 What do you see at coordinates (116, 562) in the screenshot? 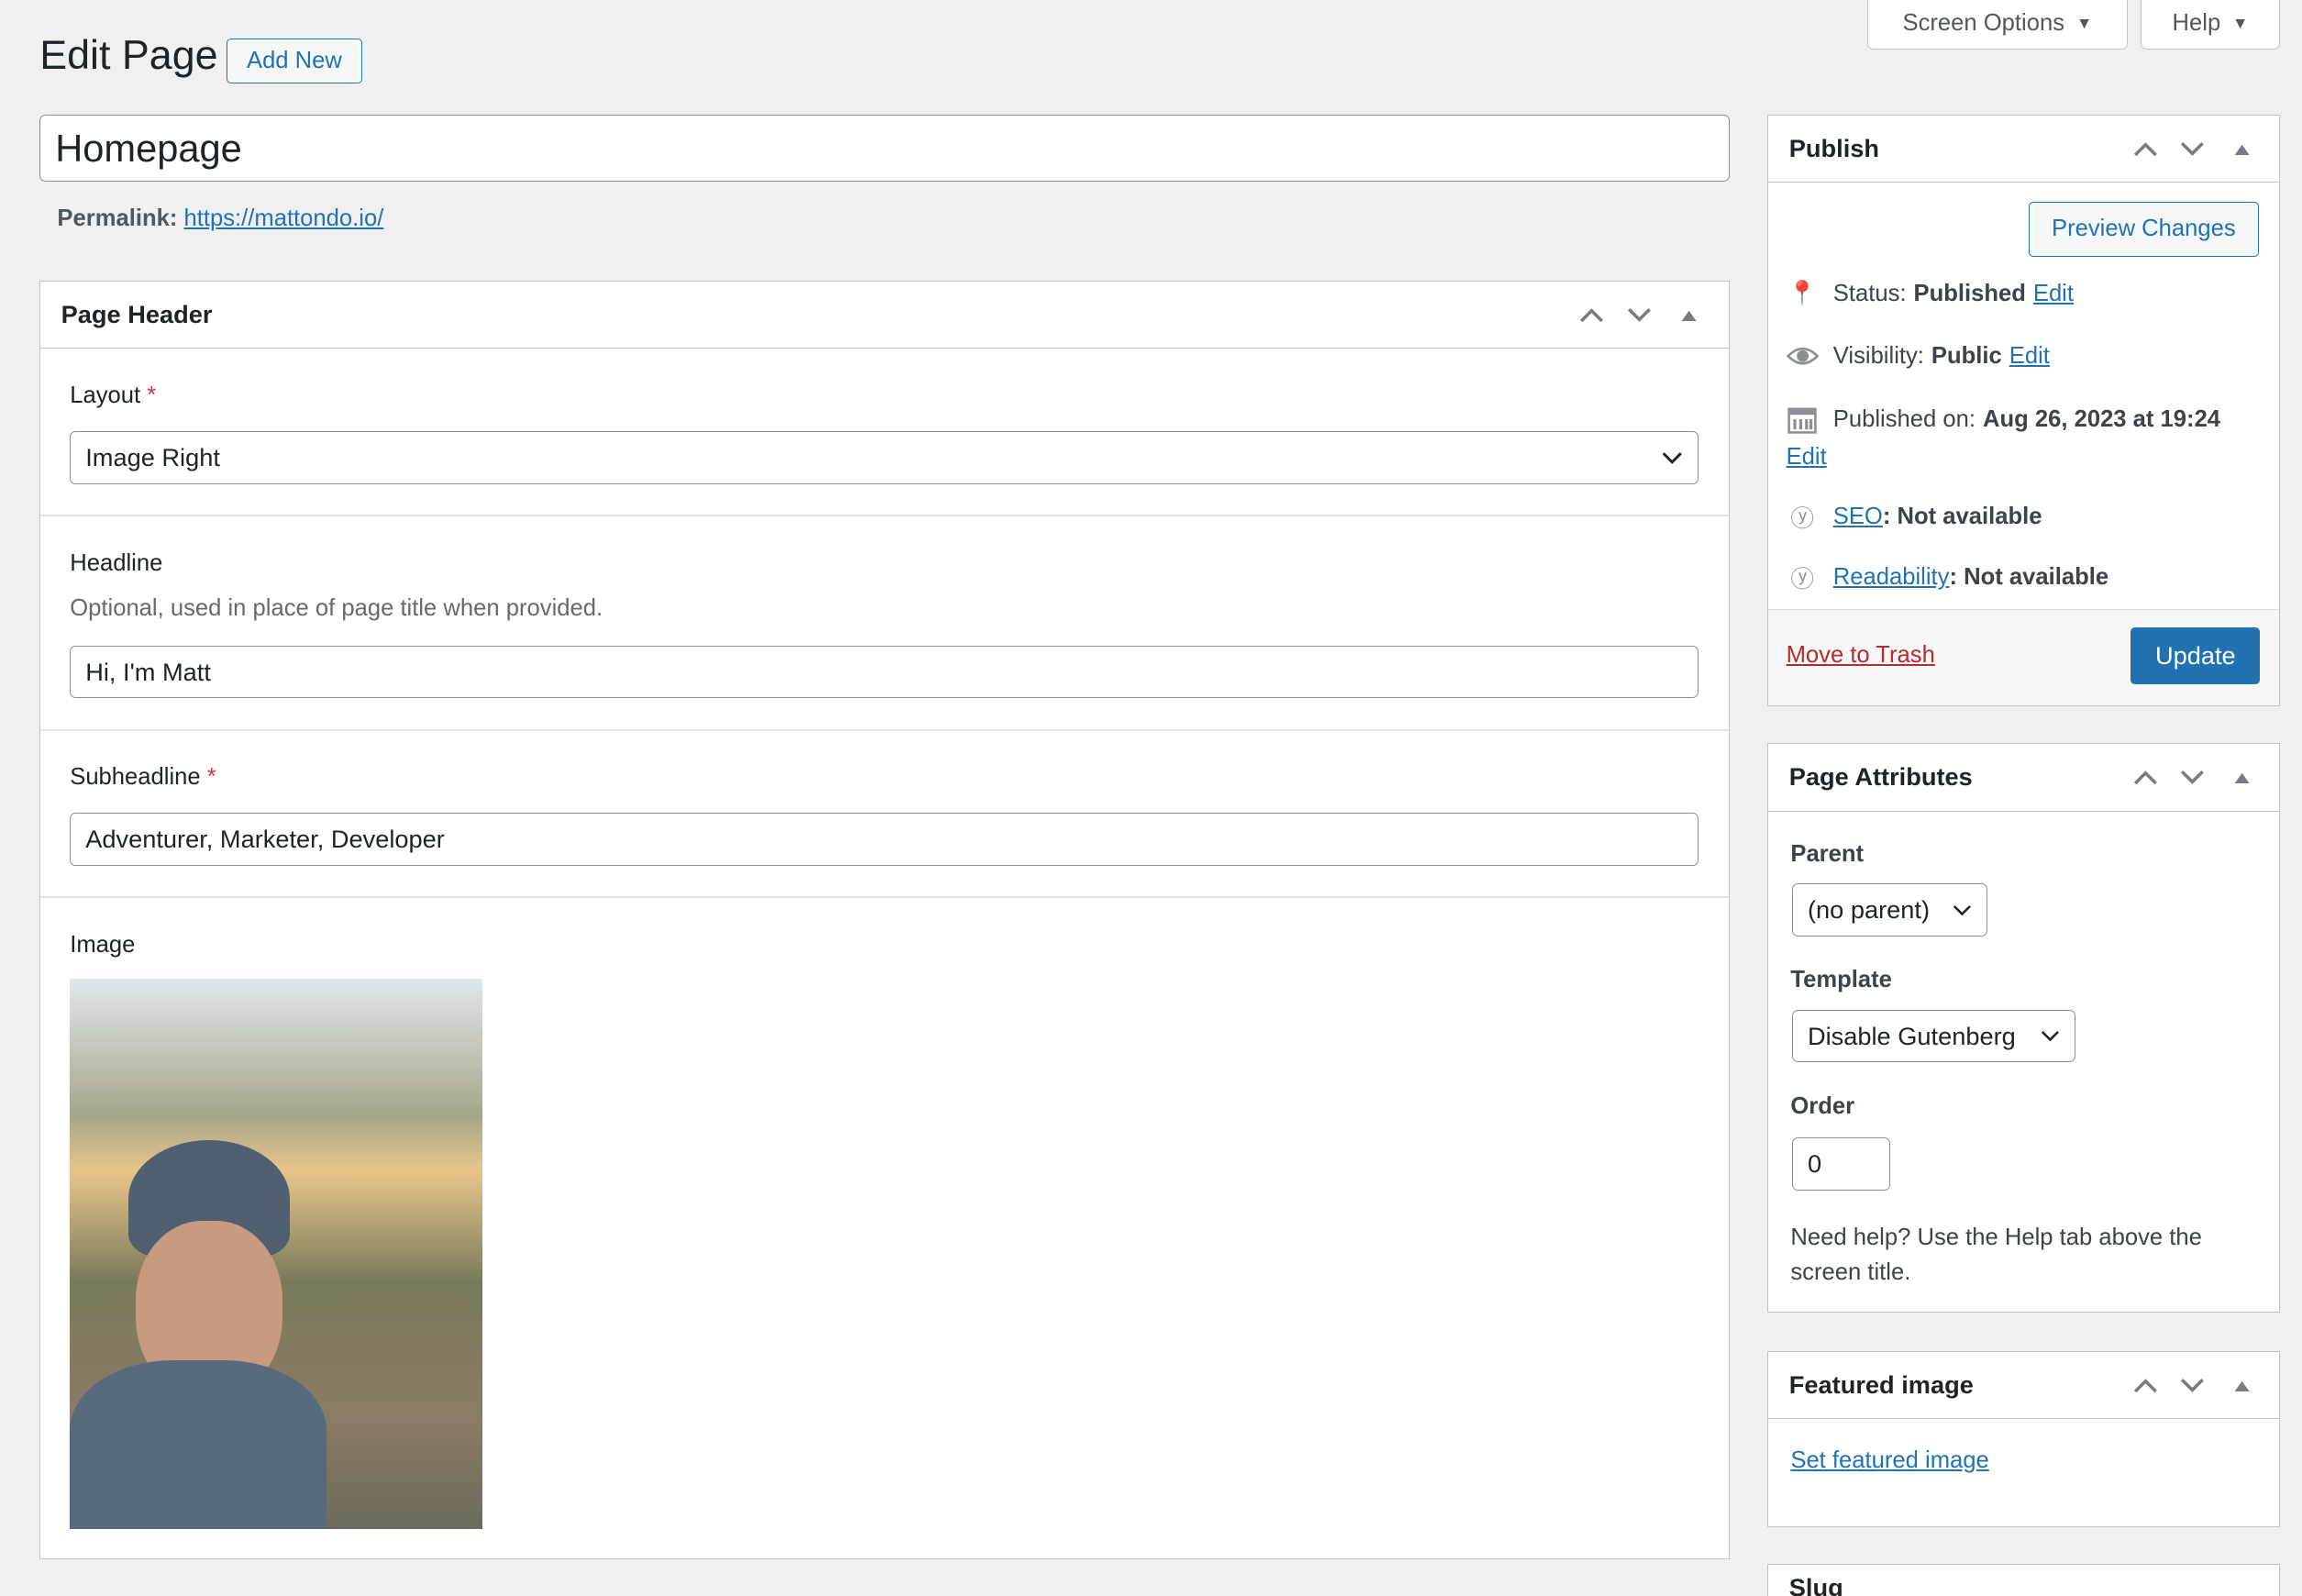
I see `headline-label: Headline` at bounding box center [116, 562].